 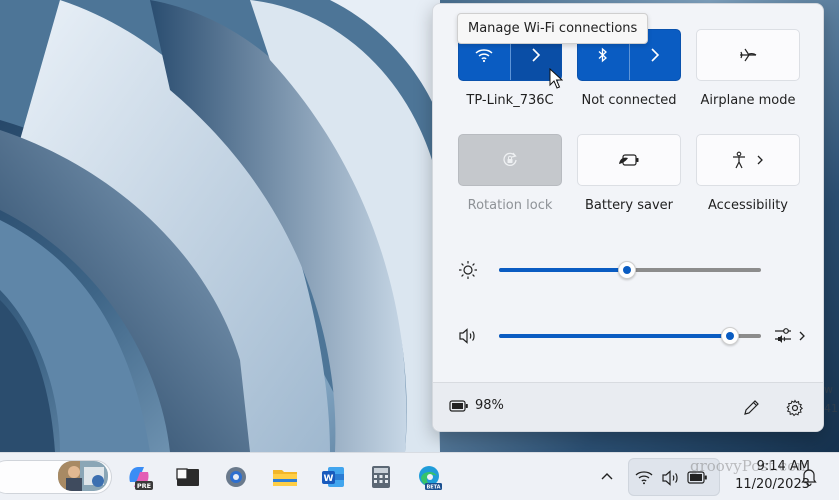 I want to click on rotation-lock-icon, so click(x=510, y=159).